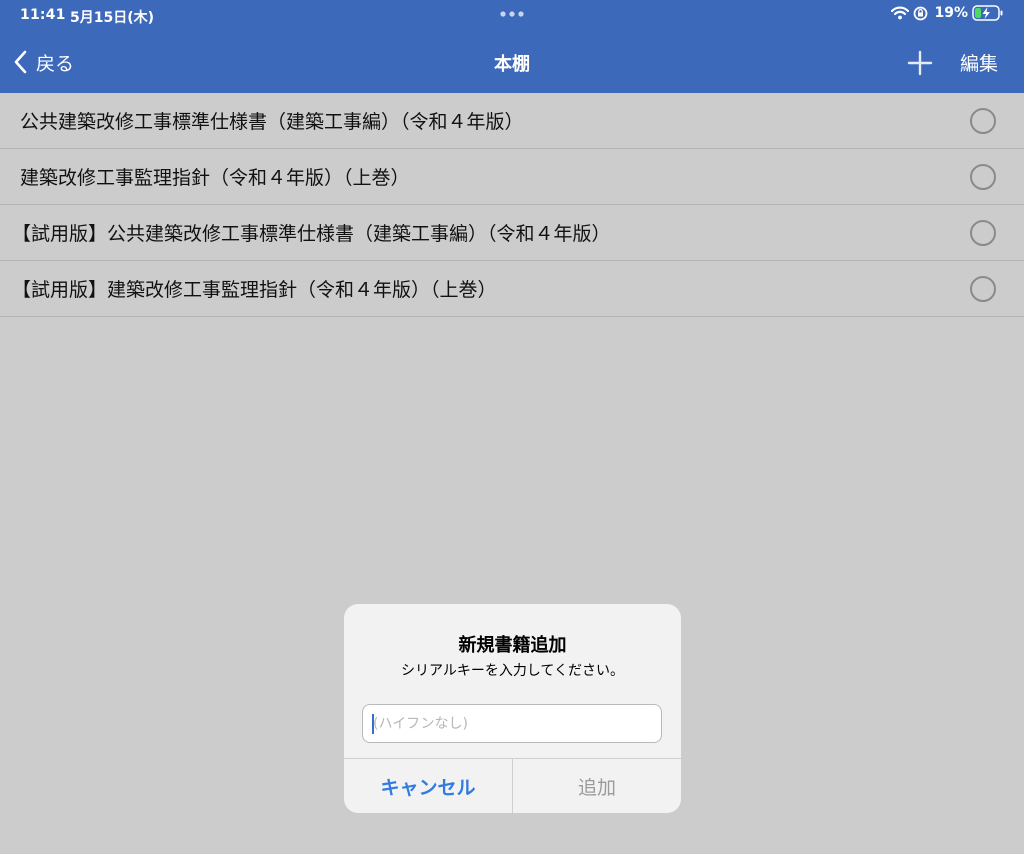 The height and width of the screenshot is (854, 1024). Describe the element at coordinates (921, 13) in the screenshot. I see `orientation-lock-icon` at that location.